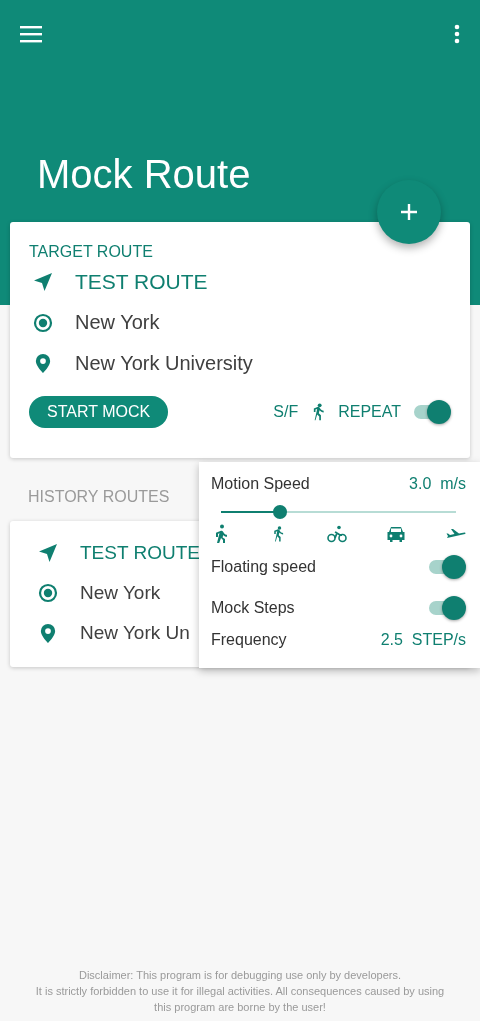 The height and width of the screenshot is (1021, 480). Describe the element at coordinates (286, 412) in the screenshot. I see `sf-label: S/F` at that location.